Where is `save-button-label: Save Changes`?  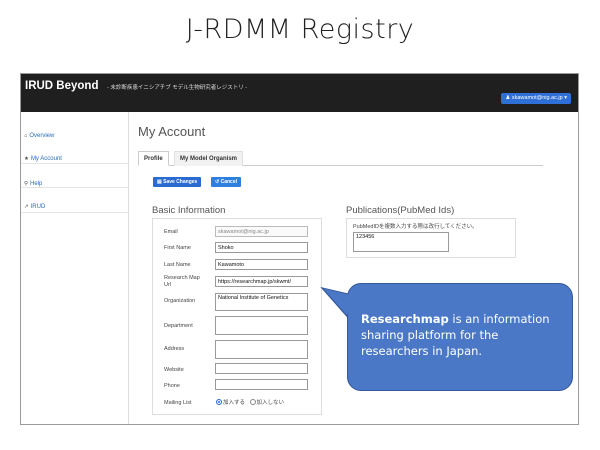
save-button-label: Save Changes is located at coordinates (180, 182).